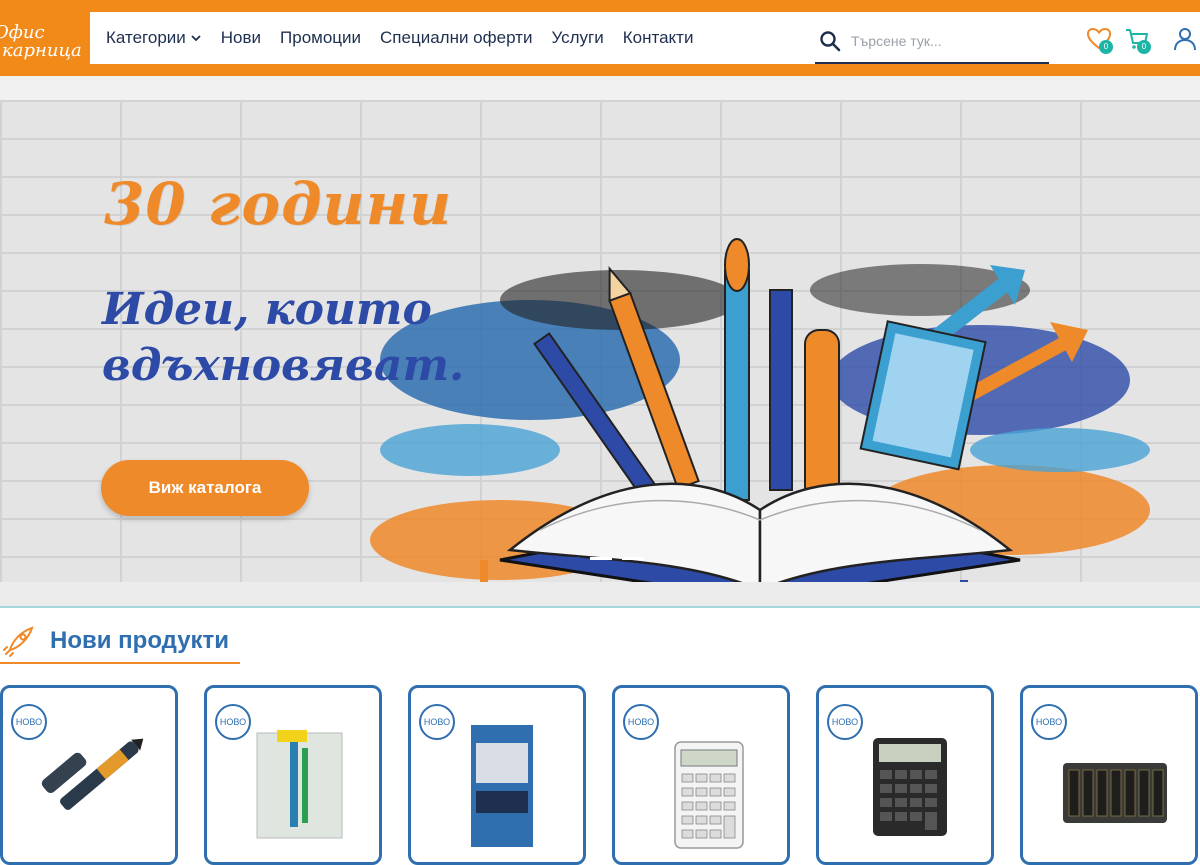 The image size is (1200, 865). I want to click on search-icon, so click(830, 41).